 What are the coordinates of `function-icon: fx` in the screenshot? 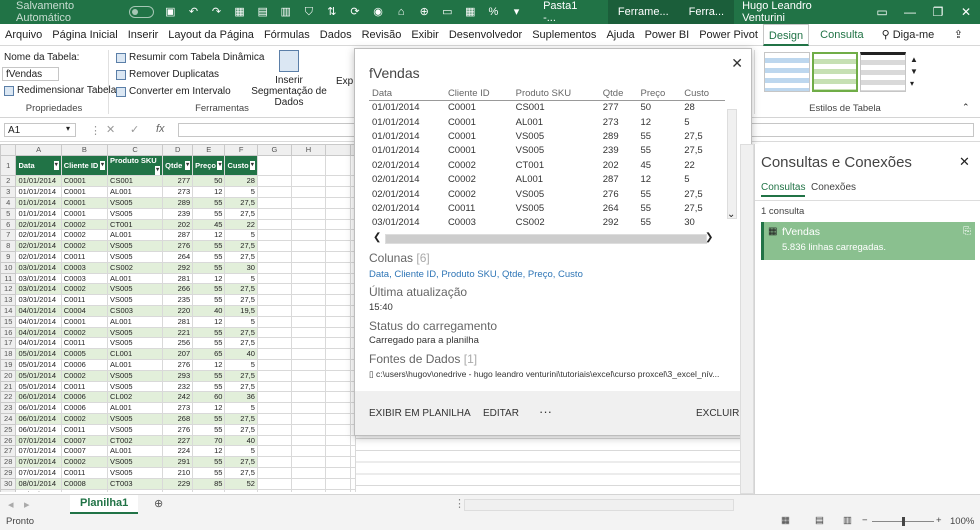 It's located at (160, 129).